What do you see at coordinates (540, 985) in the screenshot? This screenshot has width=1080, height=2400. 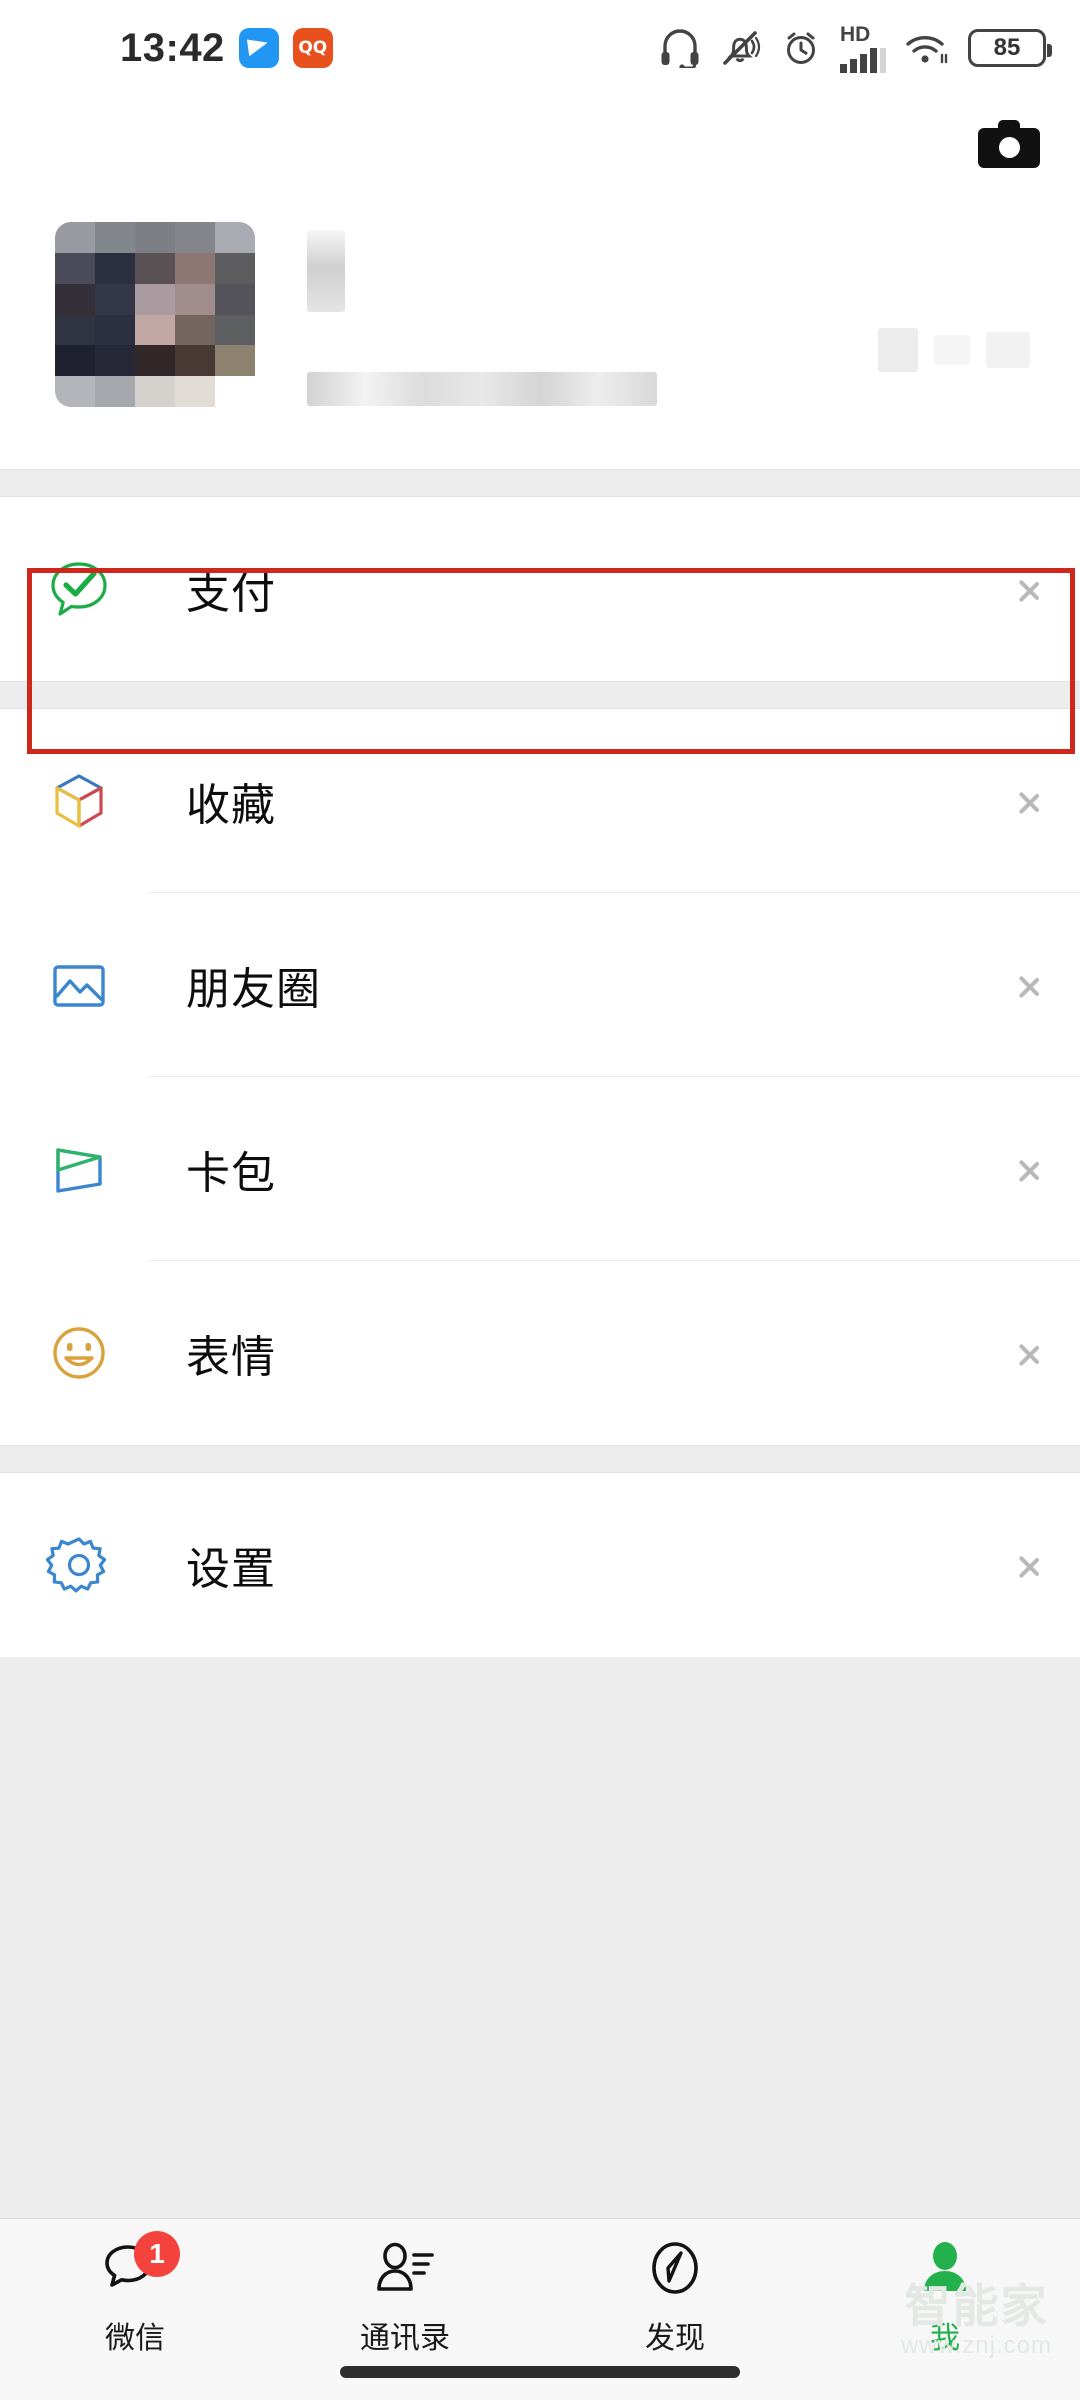 I see `menu-item-moments: 朋友圈` at bounding box center [540, 985].